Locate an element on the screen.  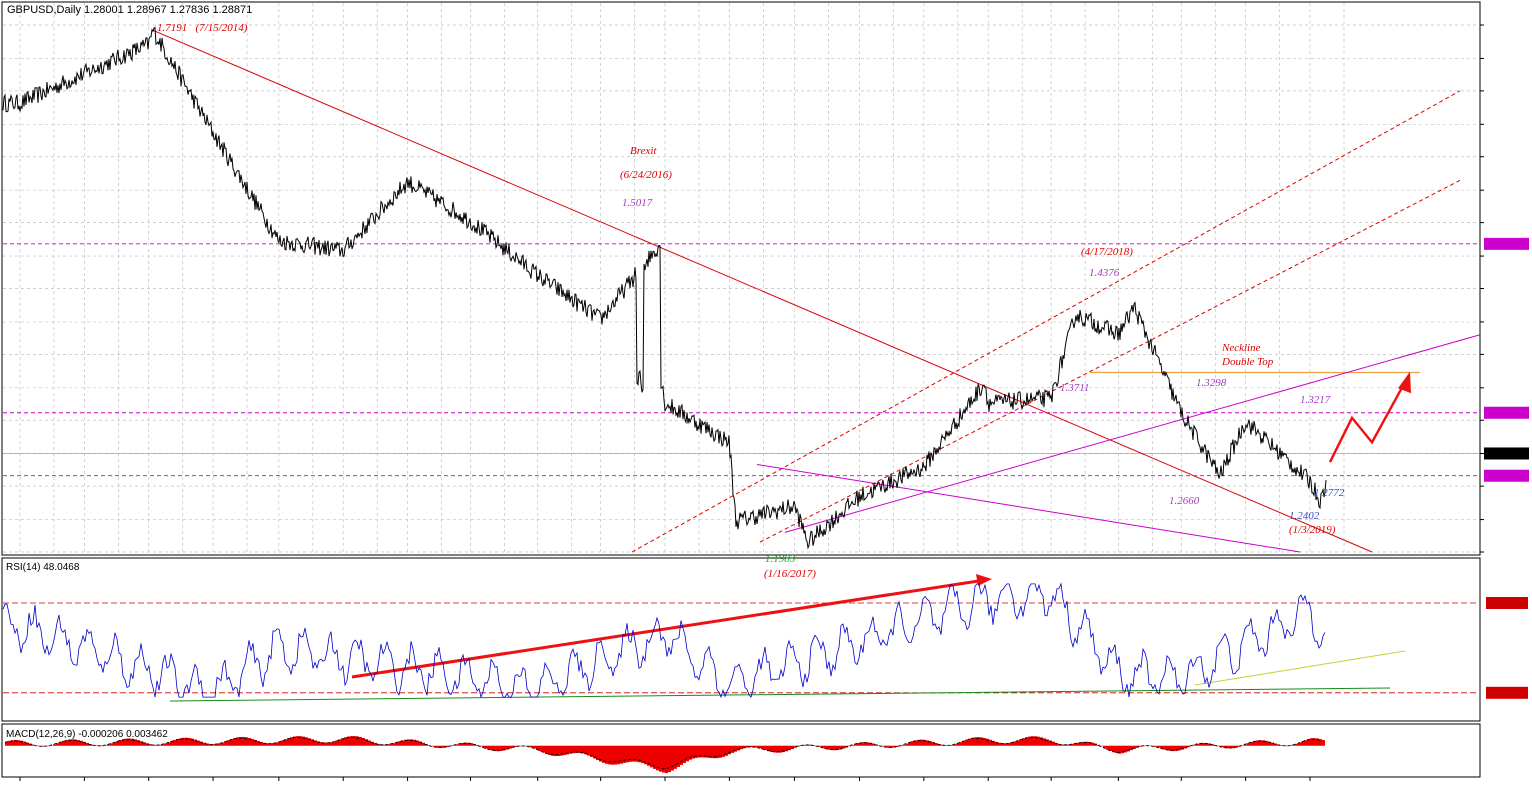
annotation-13298: 1.3298 is located at coordinates (1211, 383).